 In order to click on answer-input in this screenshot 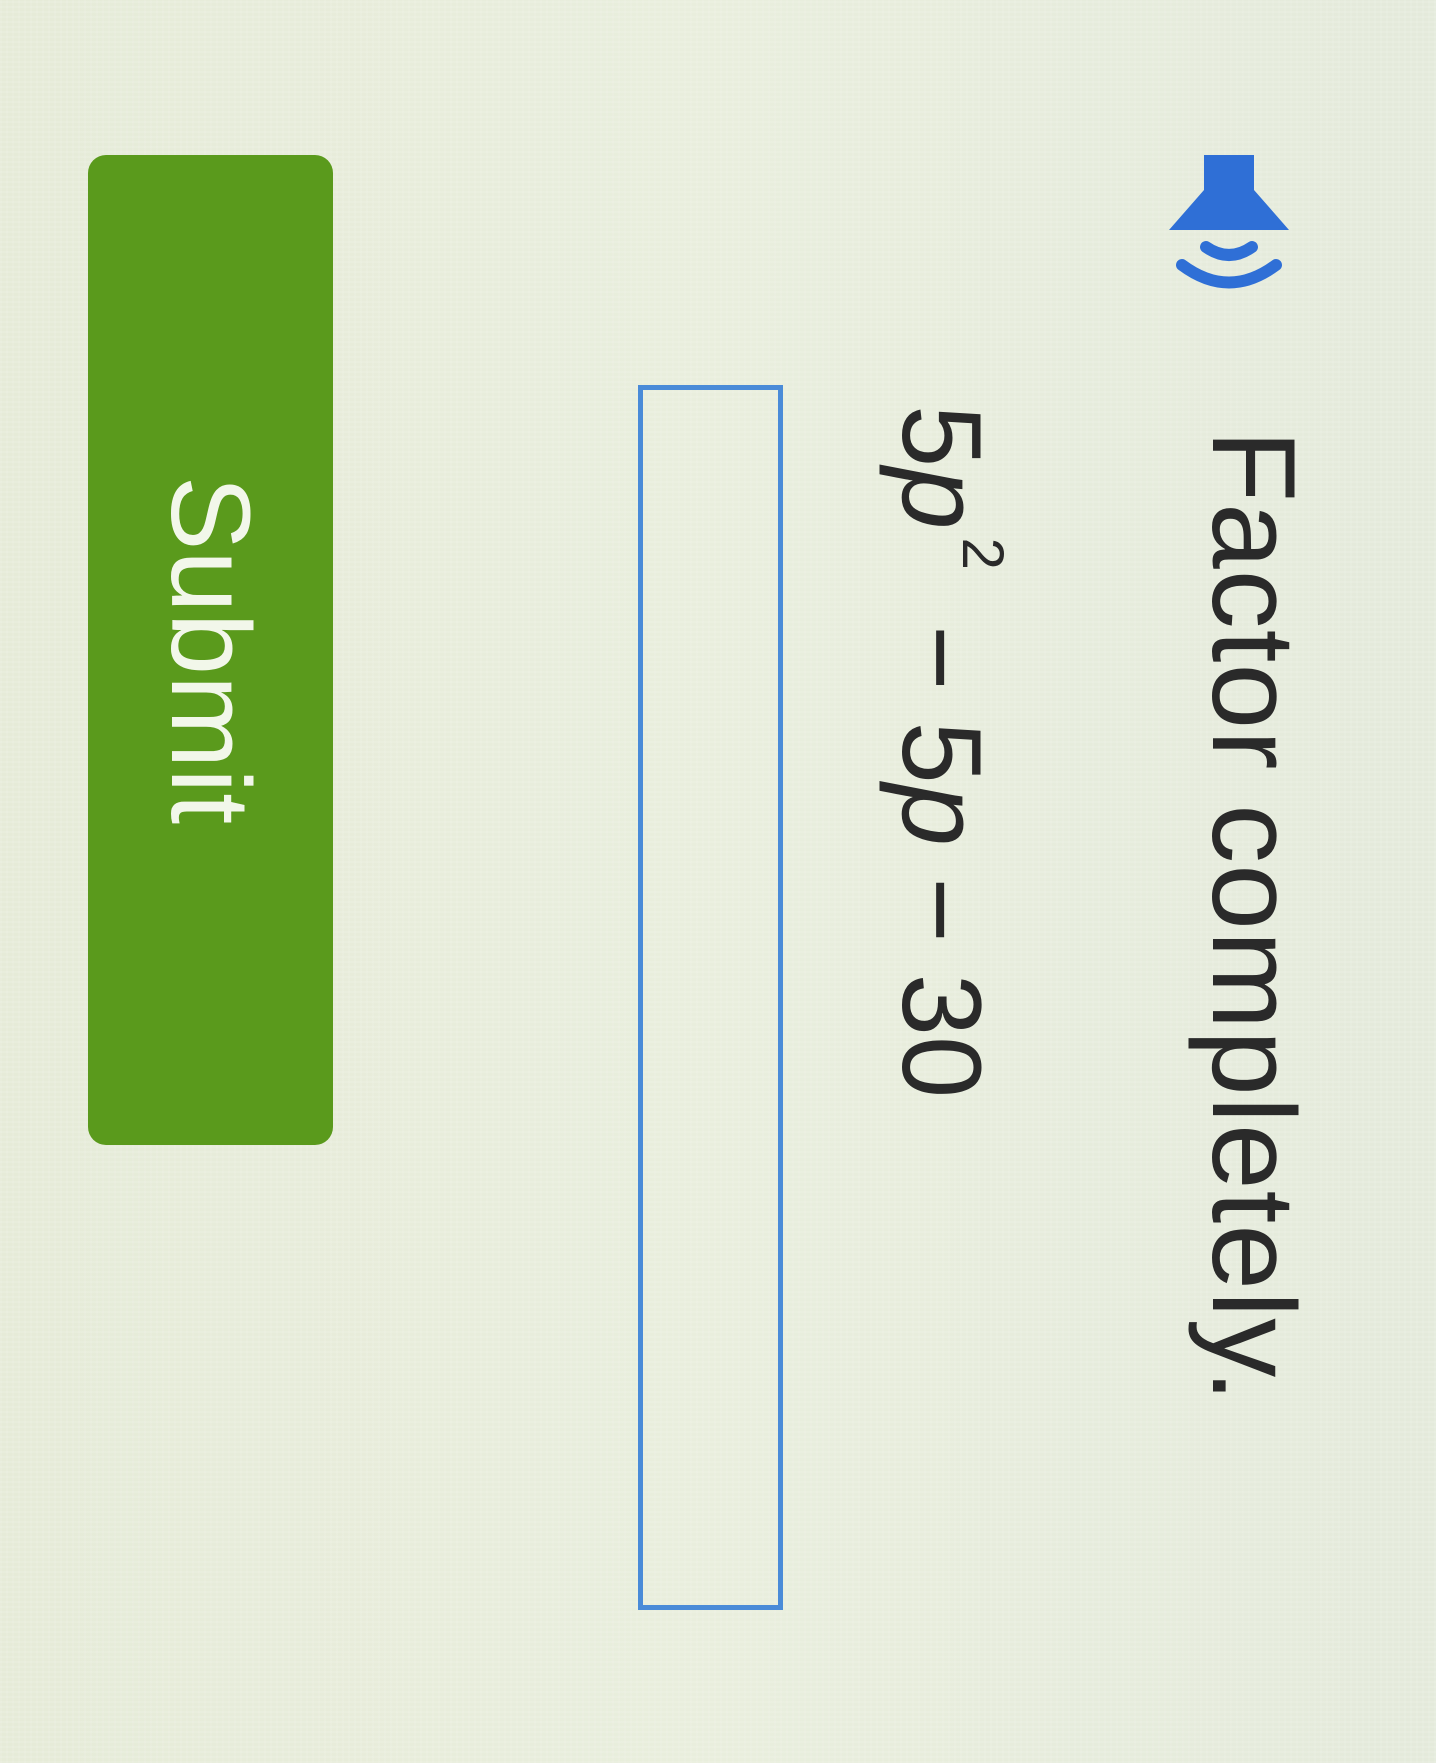, I will do `click(710, 997)`.